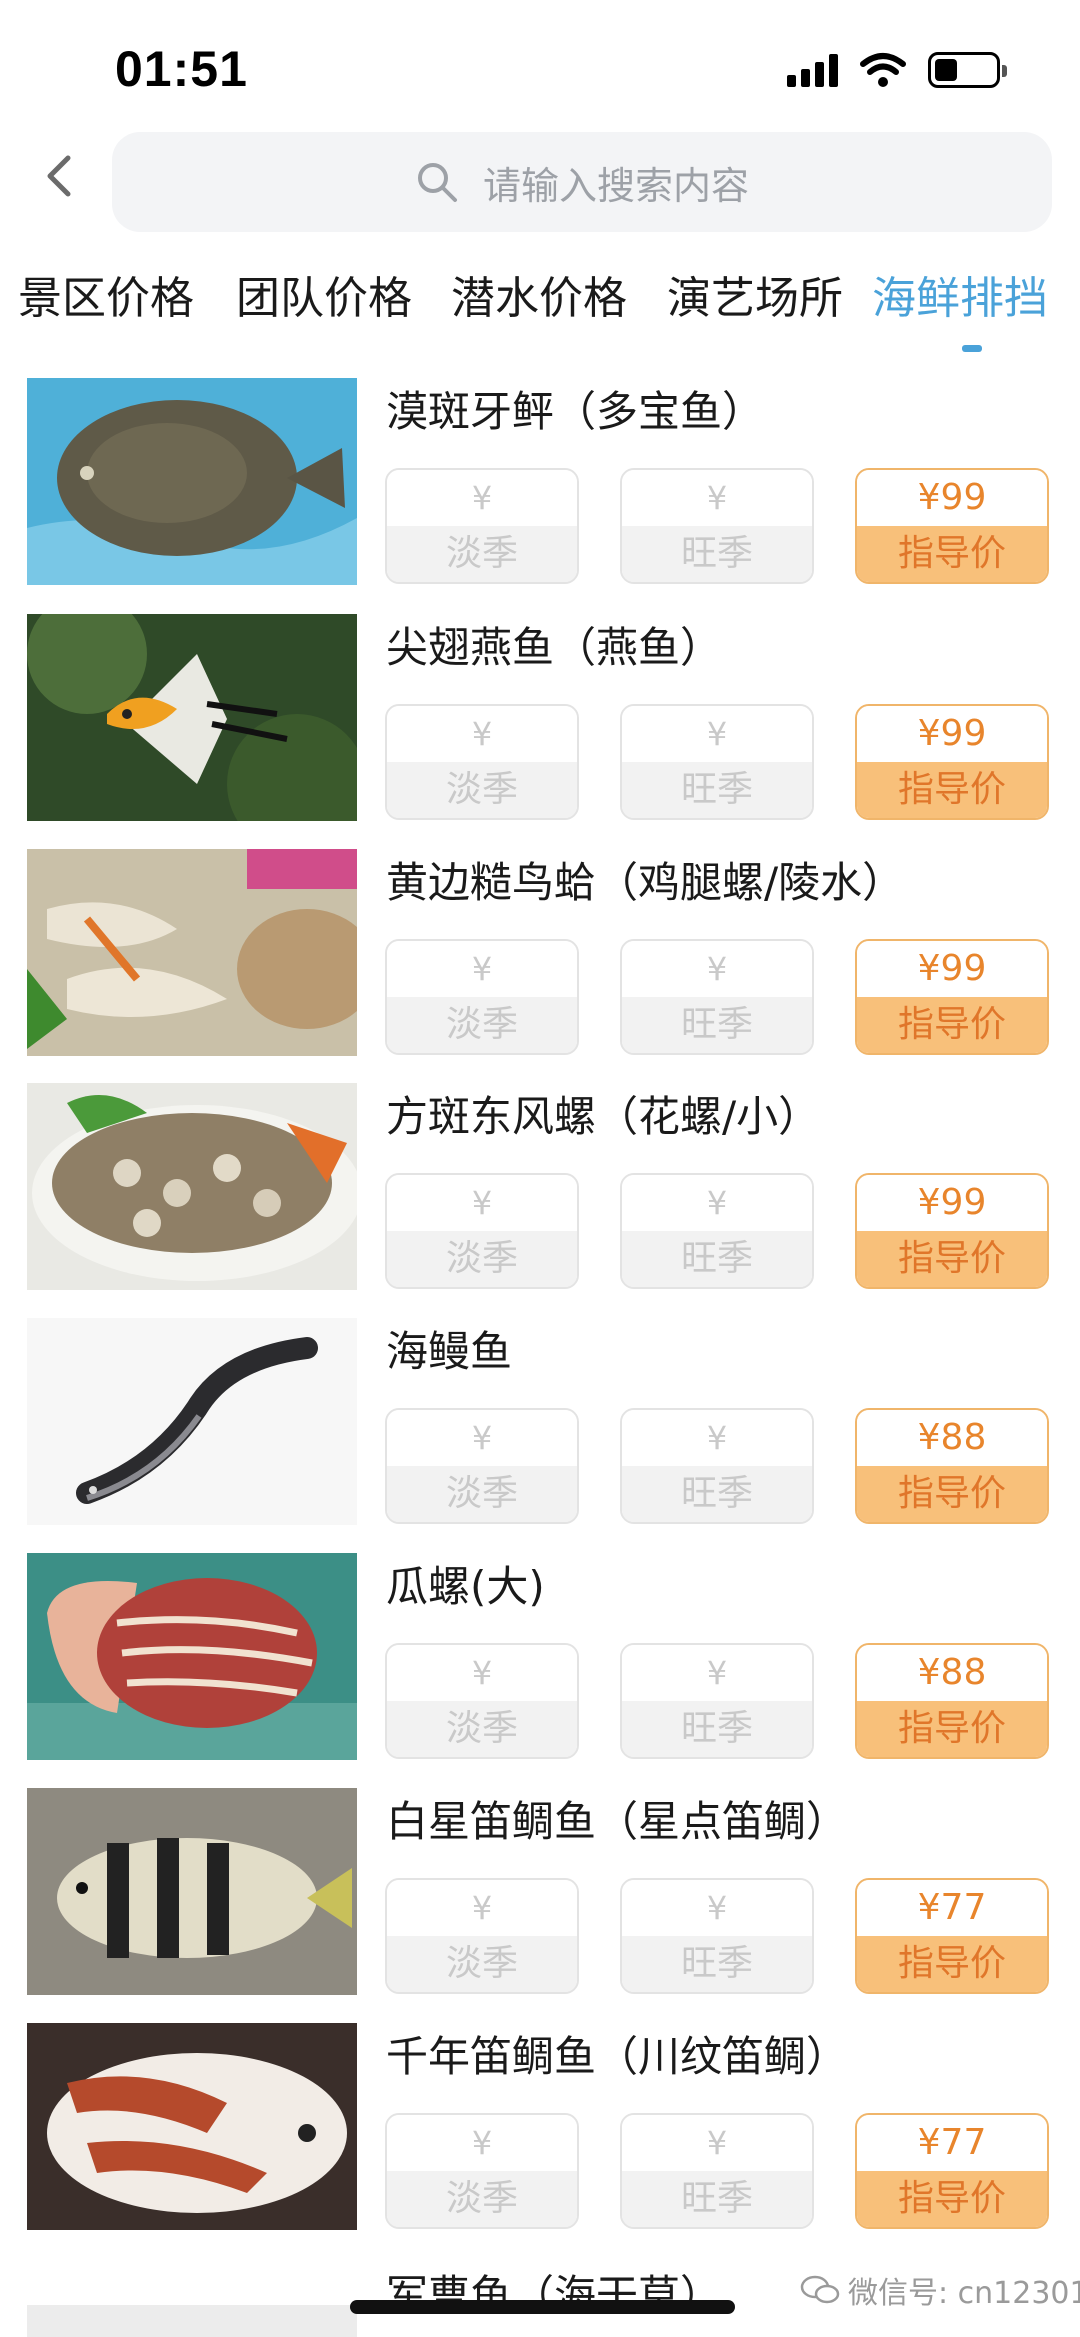 The image size is (1080, 2337). Describe the element at coordinates (192, 952) in the screenshot. I see `cockle-image` at that location.